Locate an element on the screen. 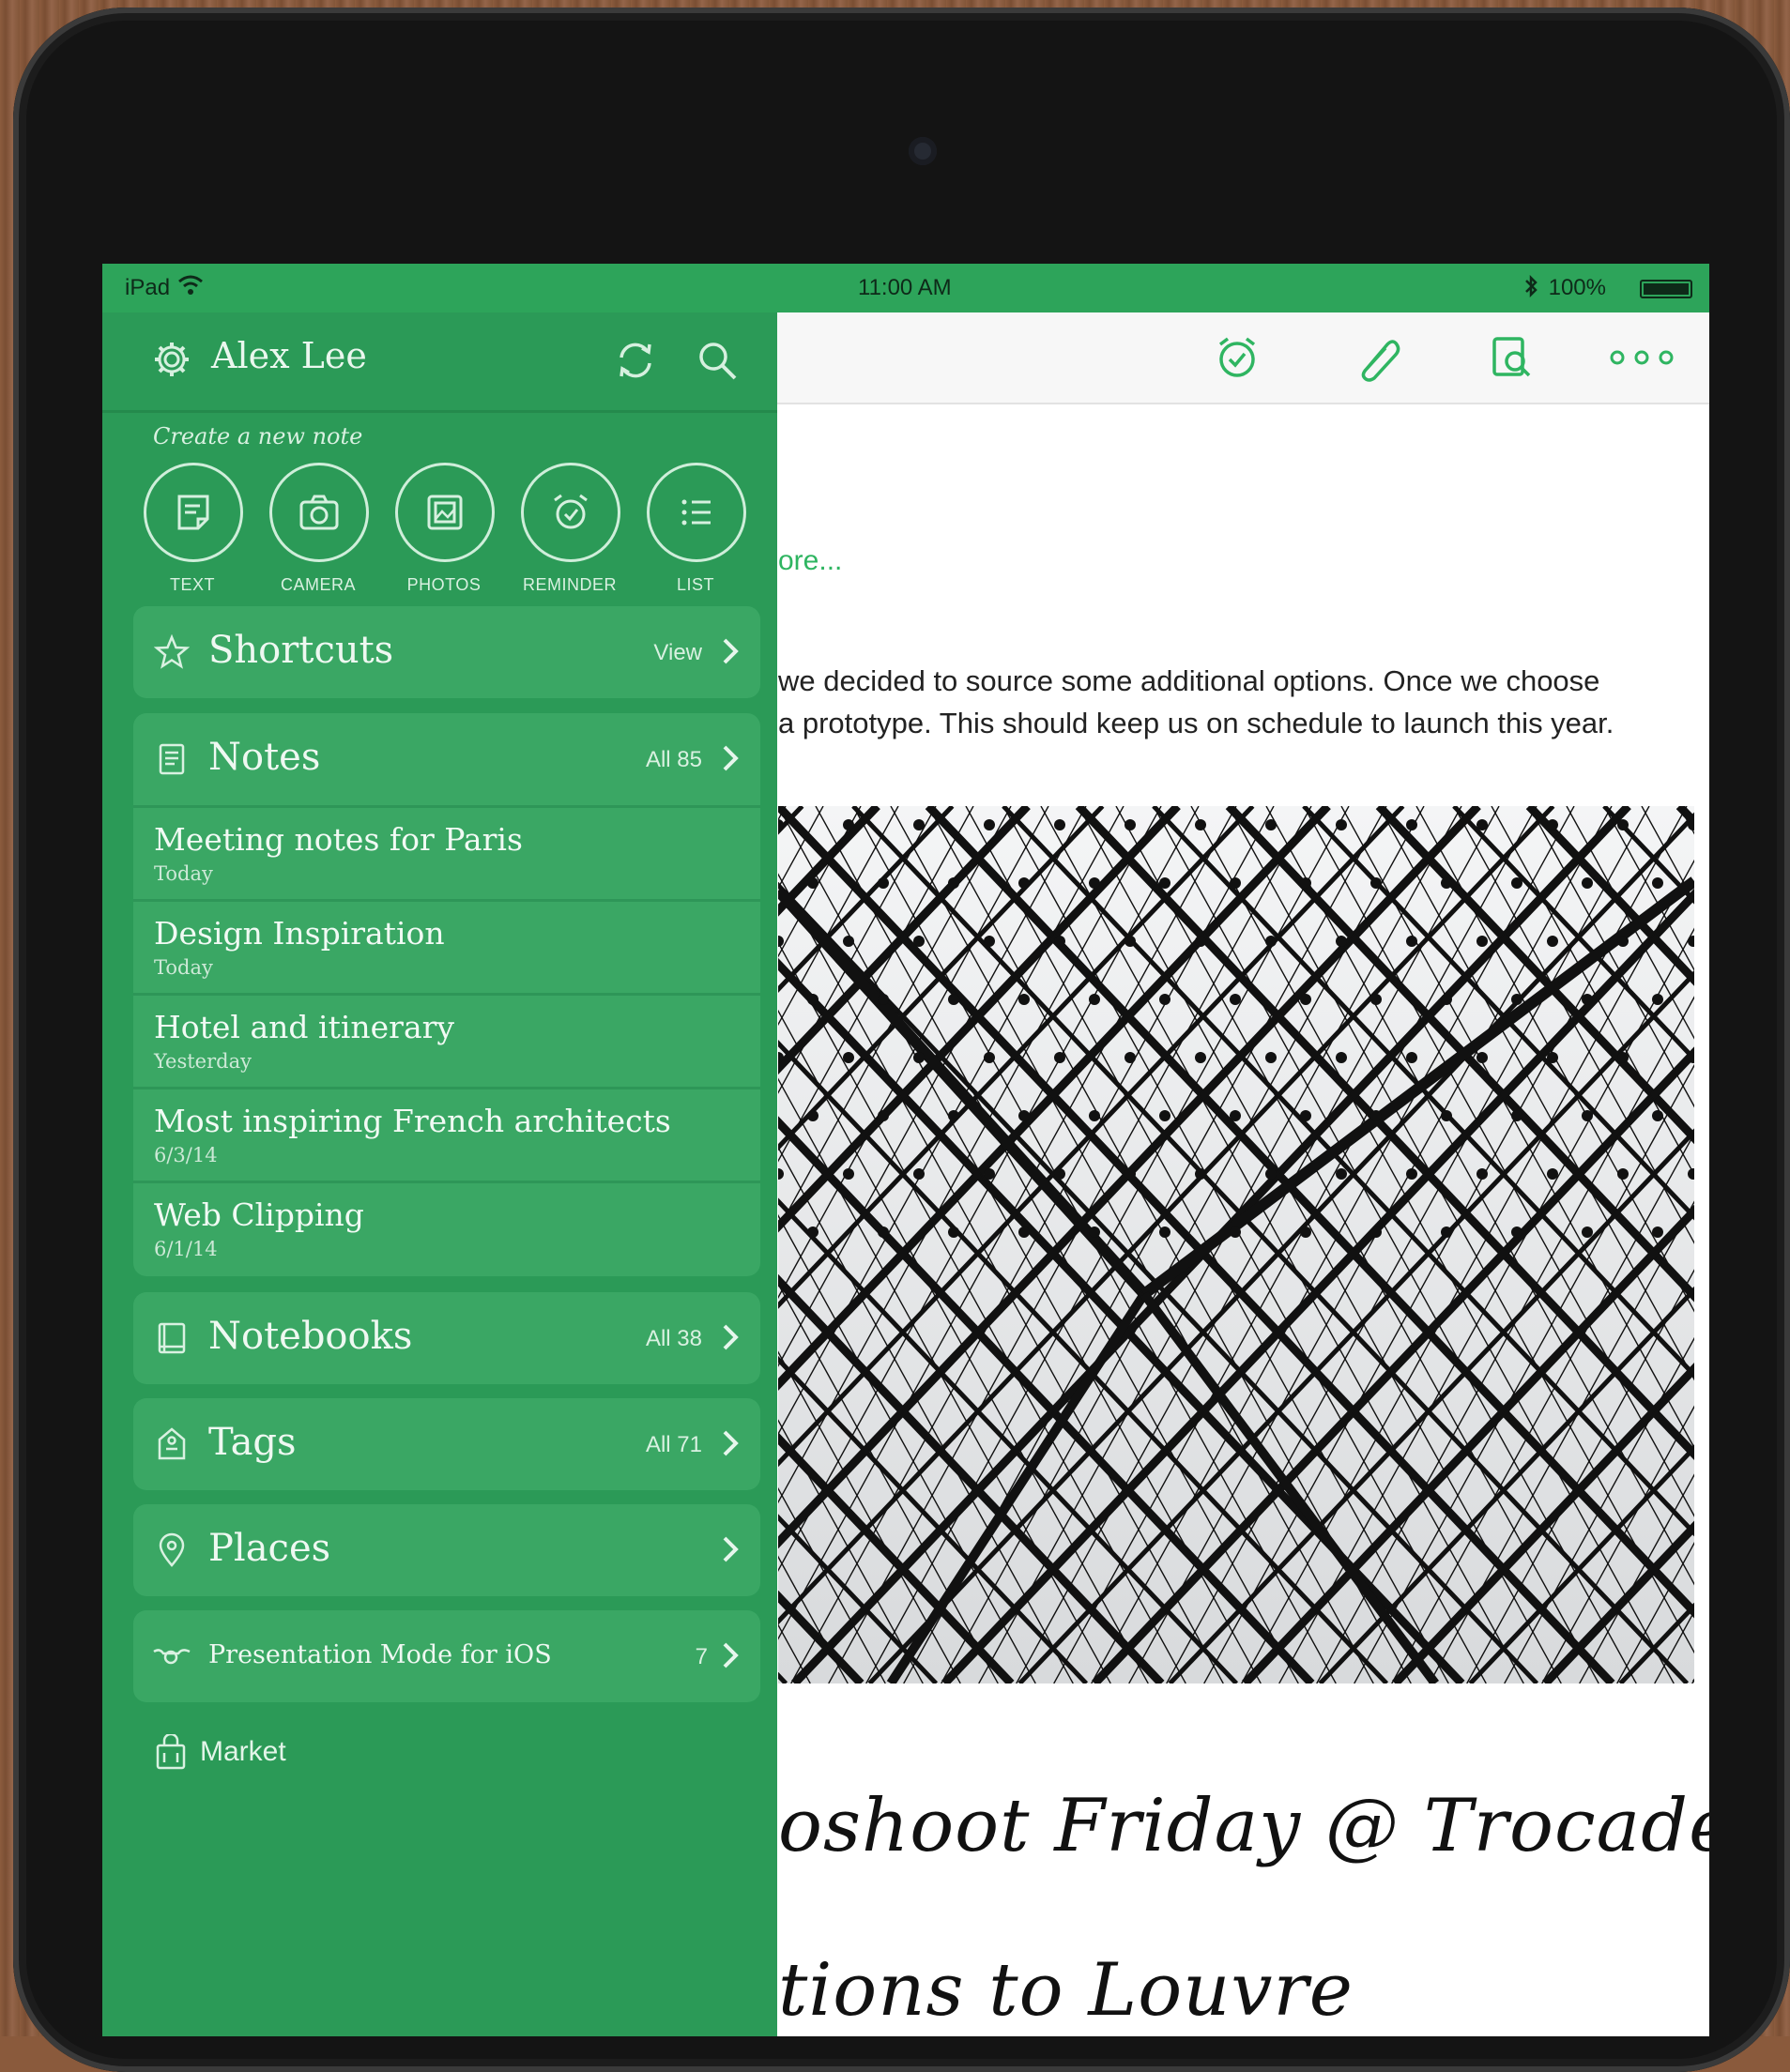  notebook-icon is located at coordinates (172, 1338).